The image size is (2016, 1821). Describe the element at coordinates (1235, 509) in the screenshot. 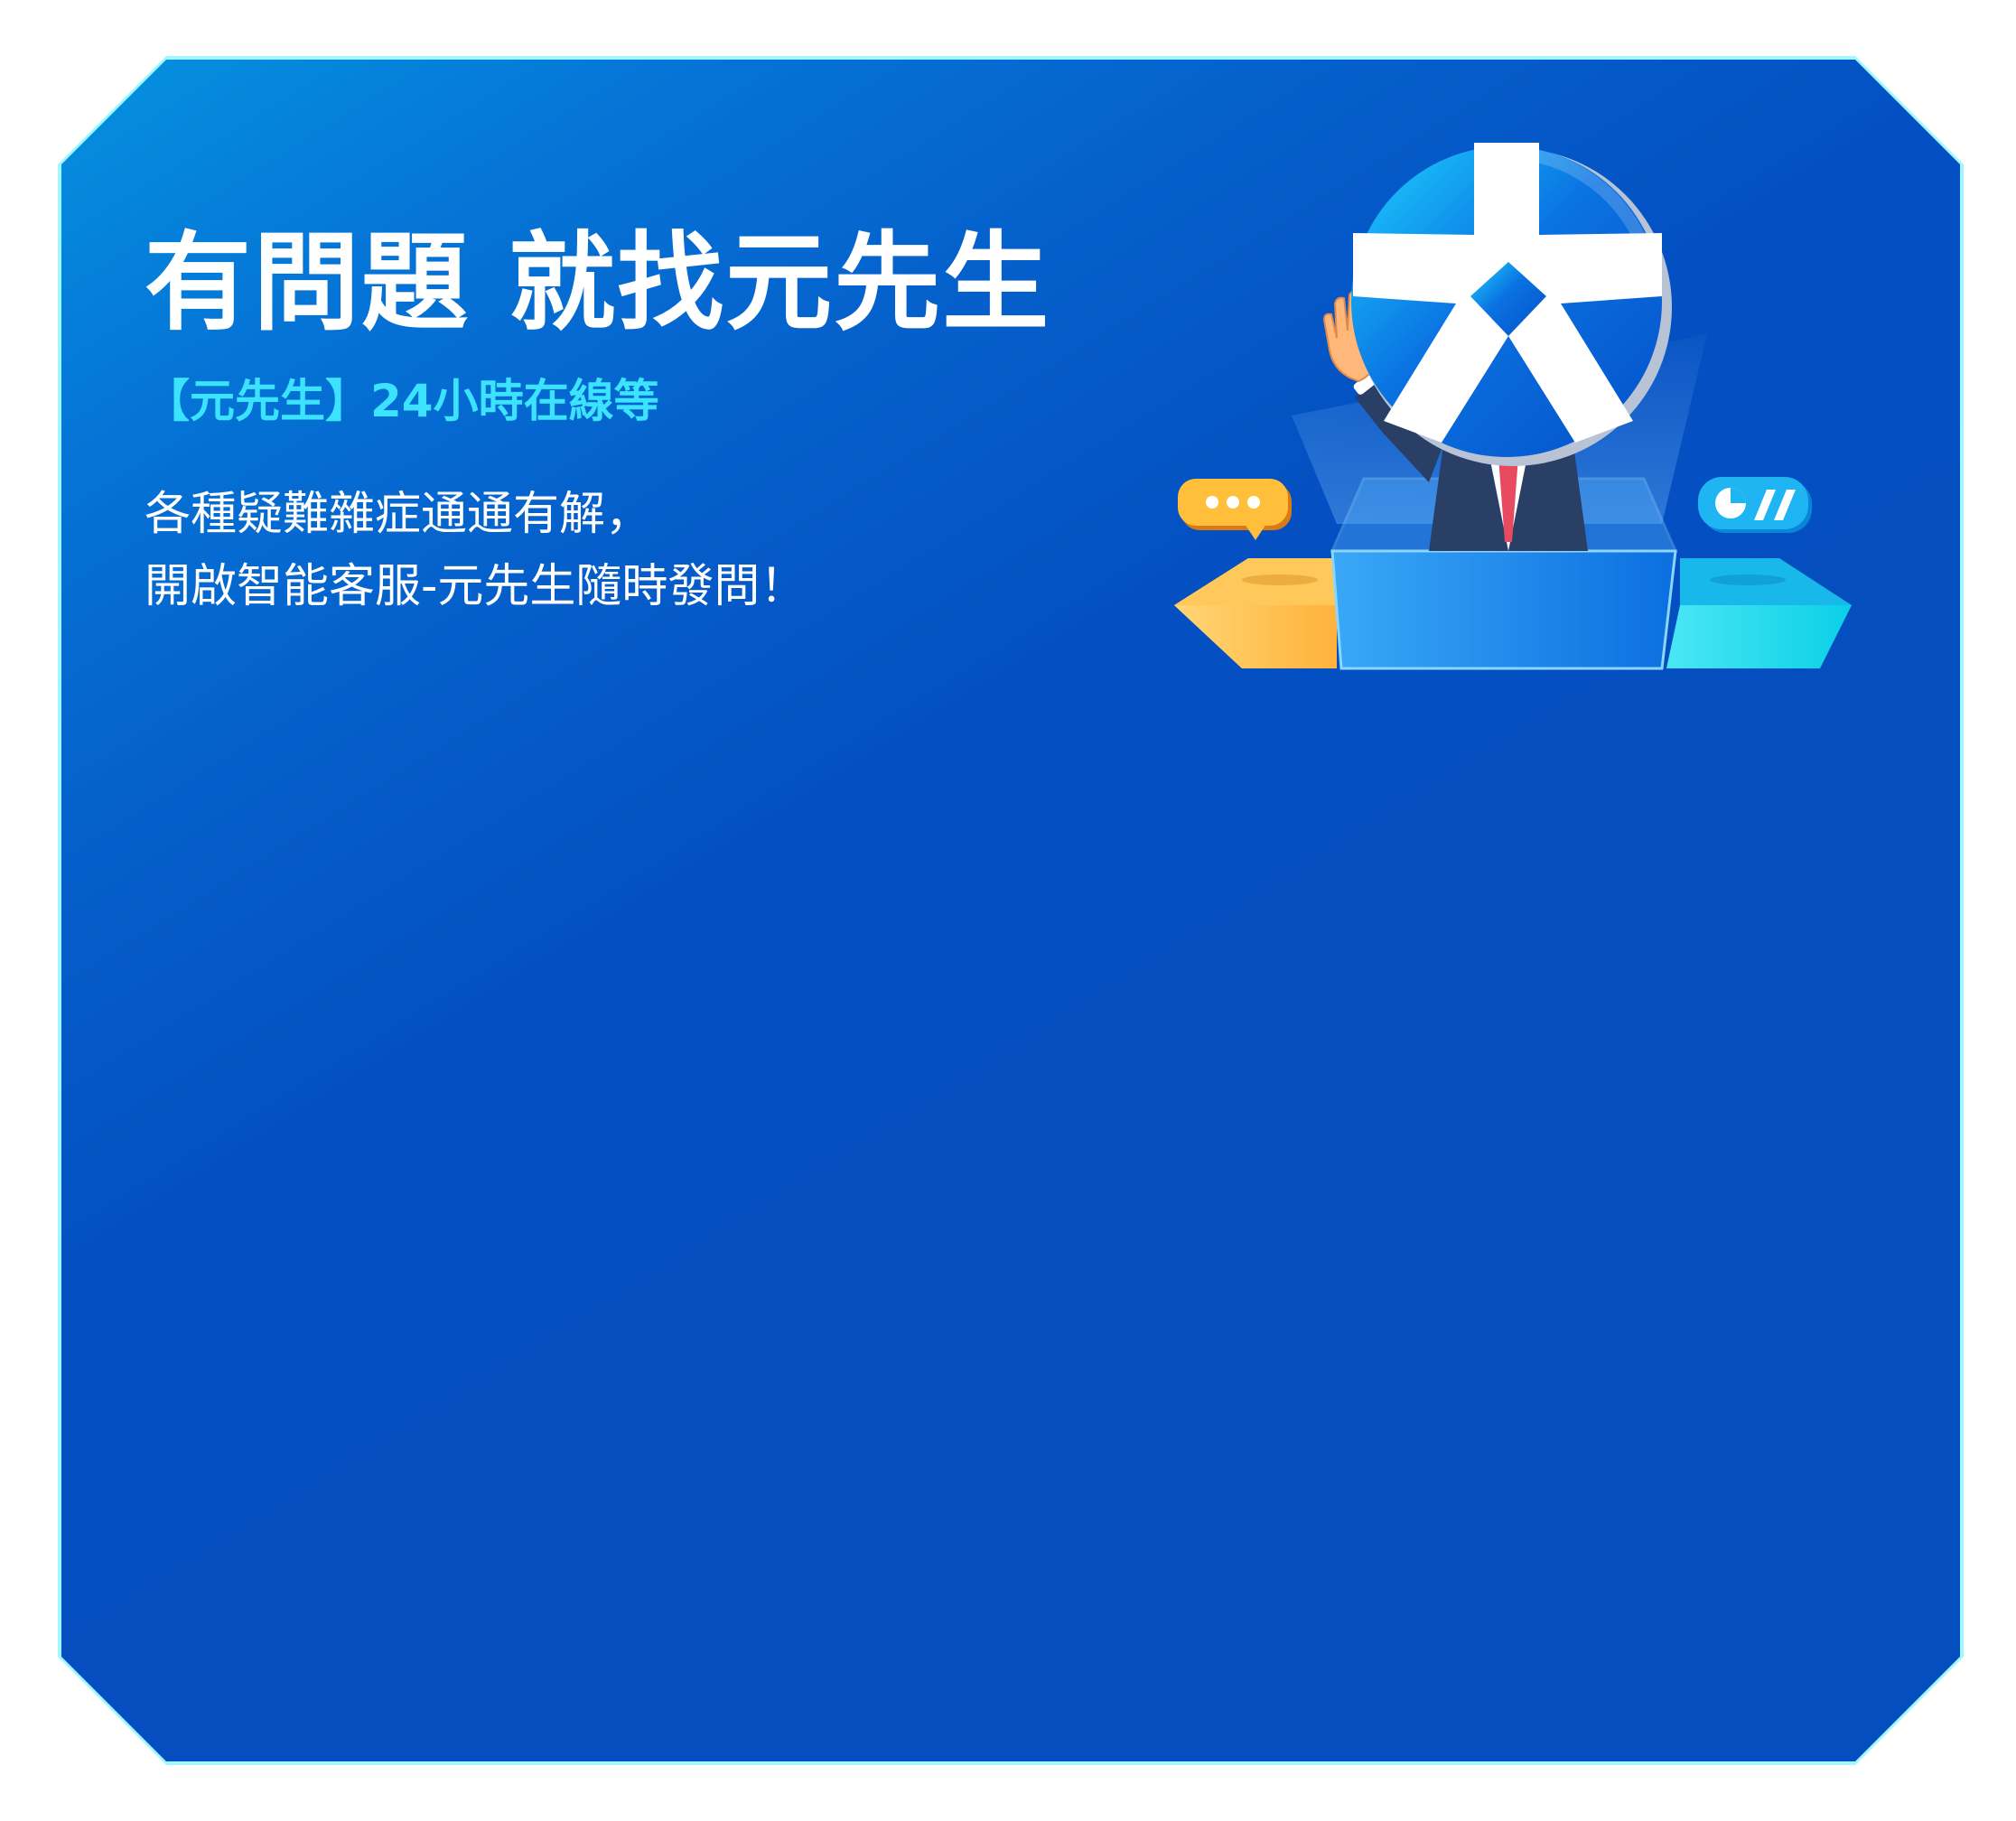

I see `chat-bubble-icon` at that location.